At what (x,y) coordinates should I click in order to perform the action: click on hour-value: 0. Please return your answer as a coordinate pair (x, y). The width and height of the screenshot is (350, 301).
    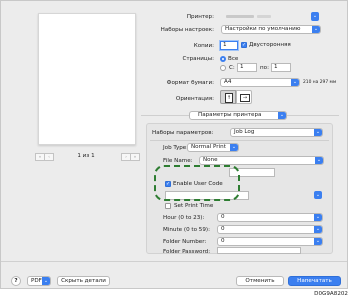
    Looking at the image, I should click on (223, 217).